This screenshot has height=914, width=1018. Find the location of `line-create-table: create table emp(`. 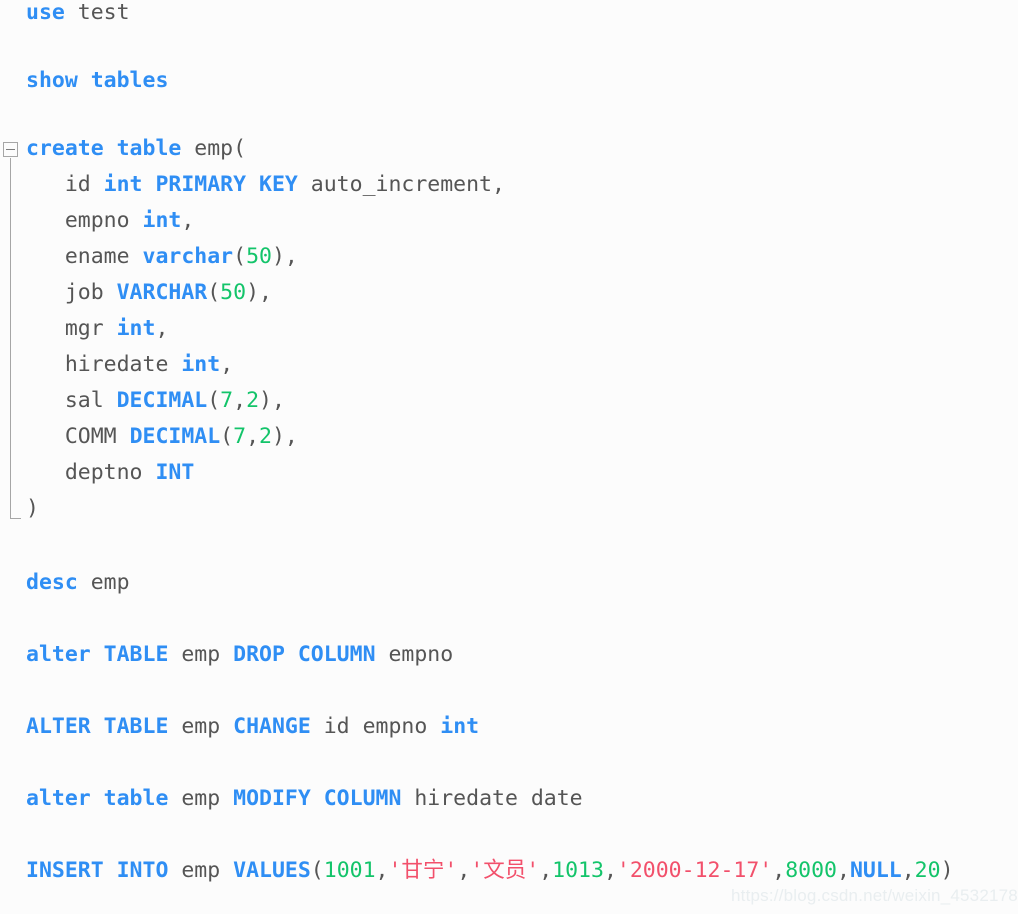

line-create-table: create table emp( is located at coordinates (136, 149).